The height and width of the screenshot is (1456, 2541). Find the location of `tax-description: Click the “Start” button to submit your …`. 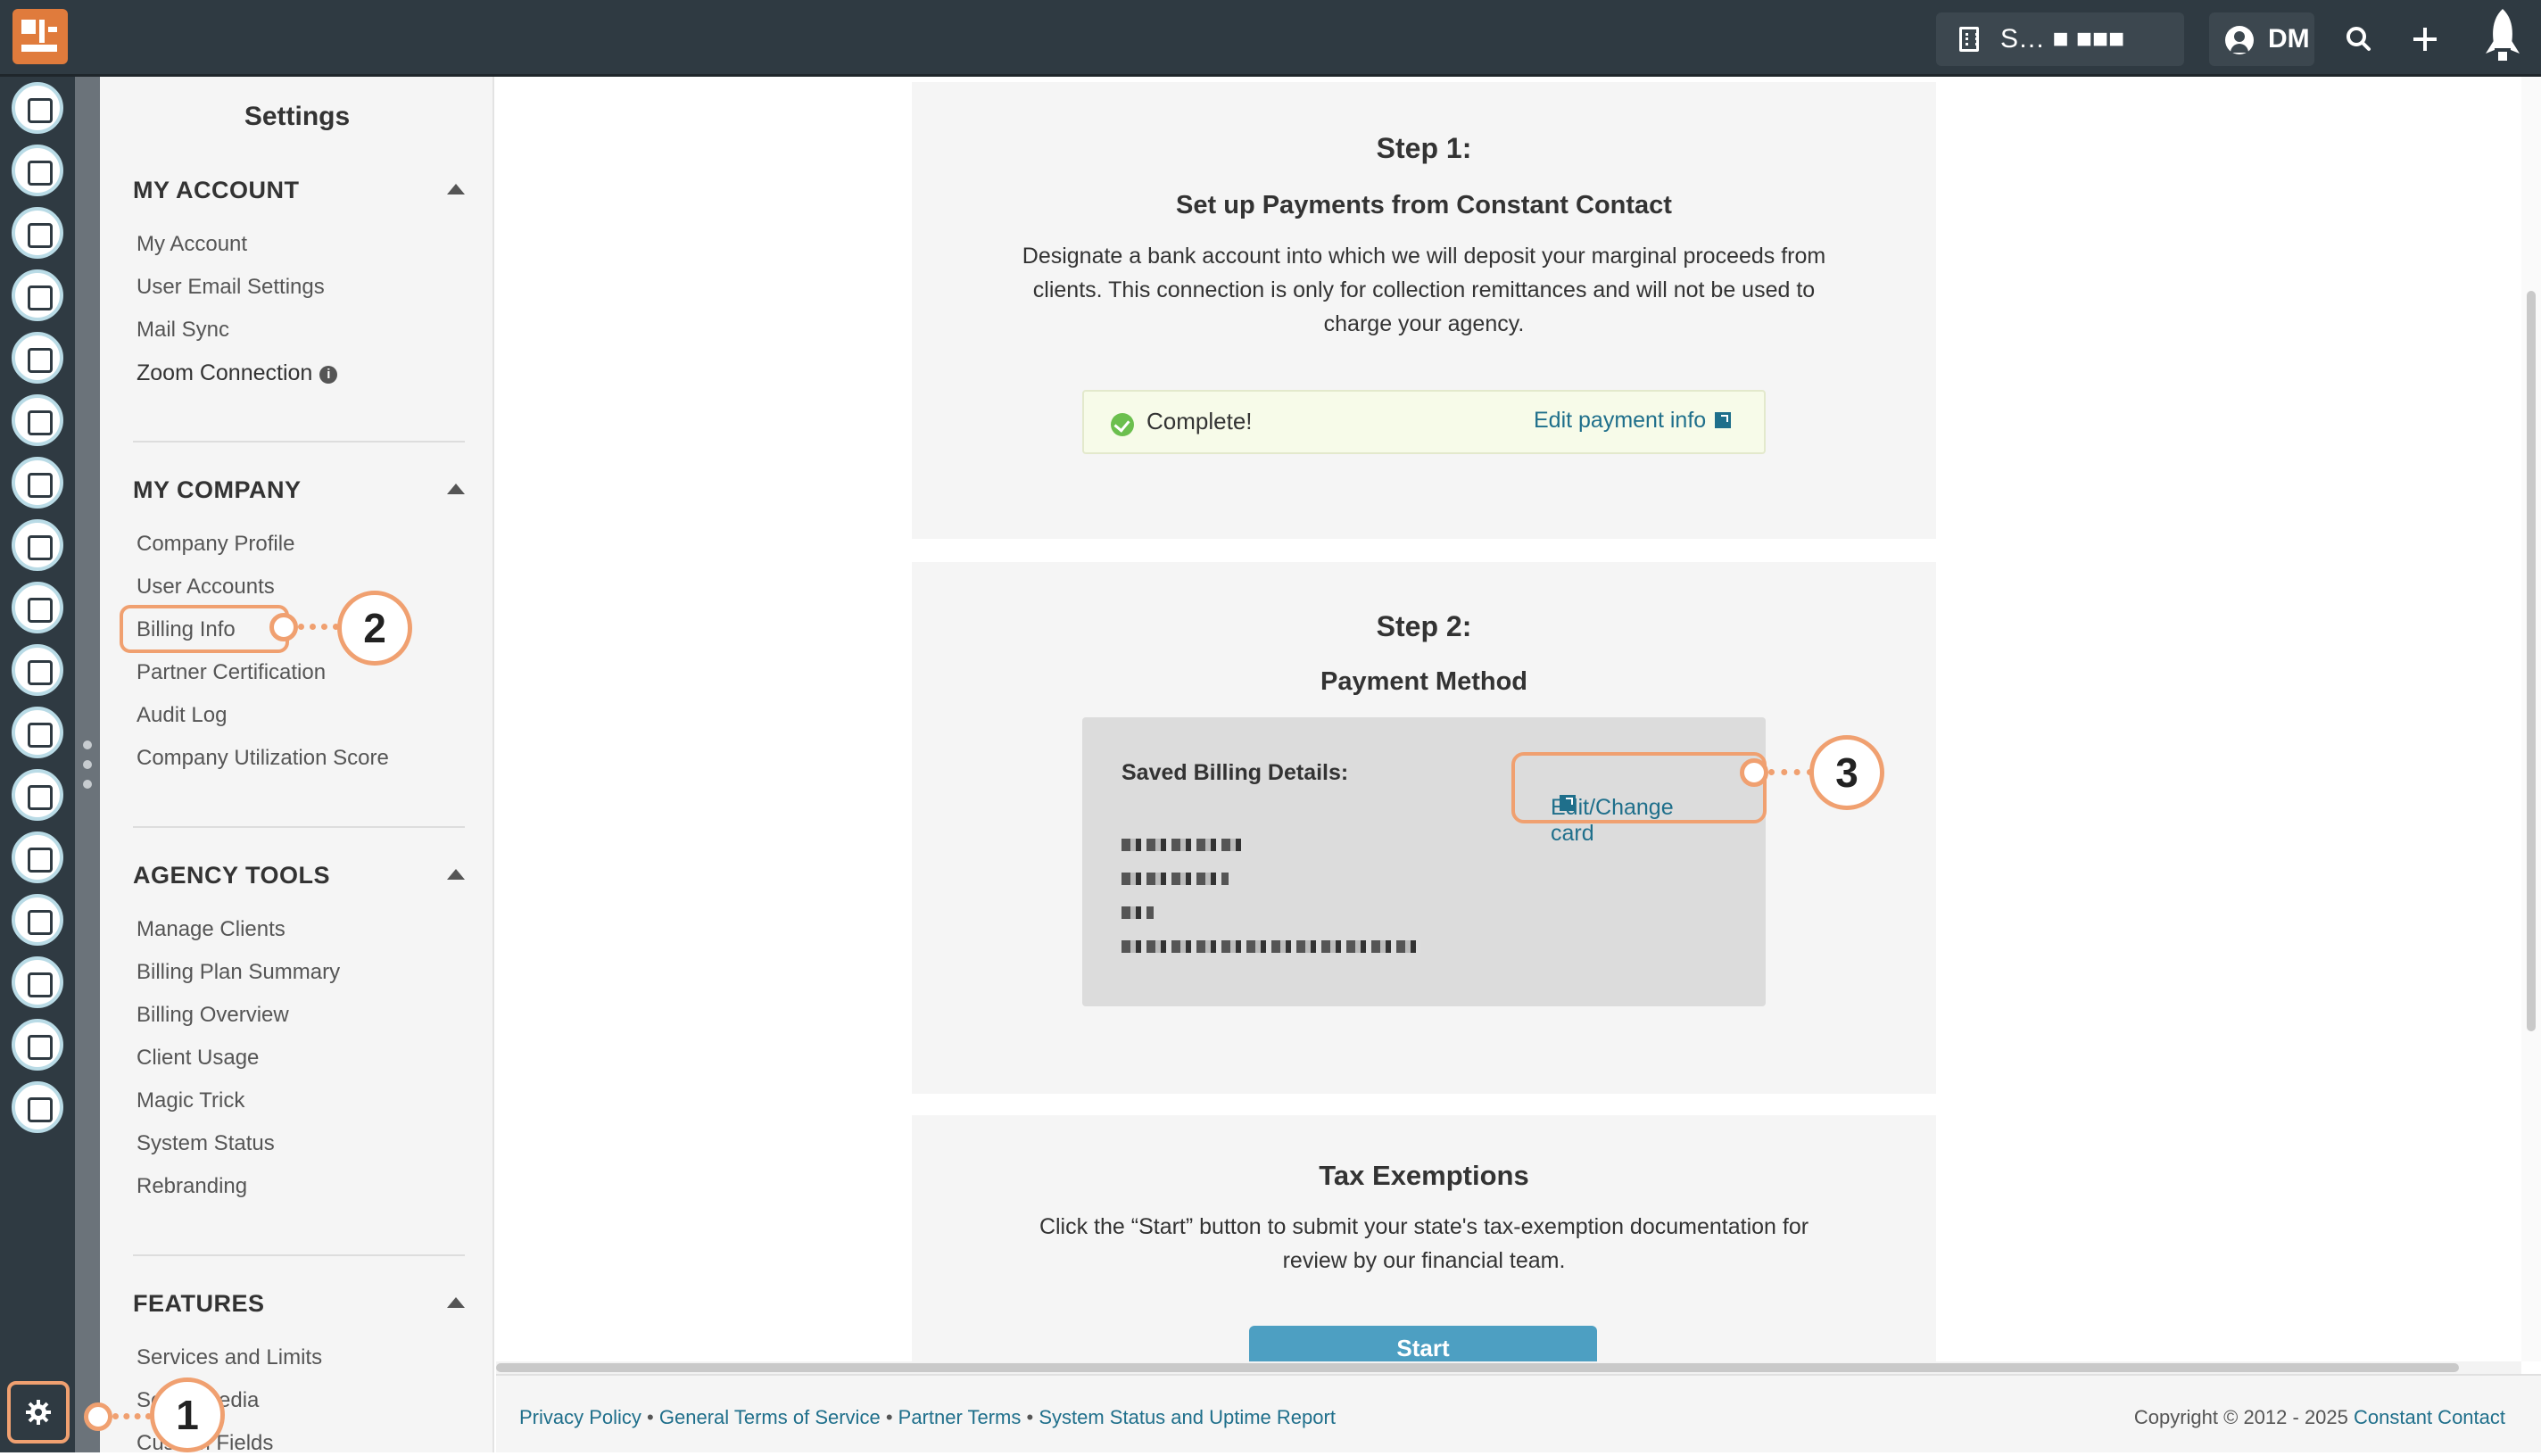

tax-description: Click the “Start” button to submit your … is located at coordinates (1424, 1243).